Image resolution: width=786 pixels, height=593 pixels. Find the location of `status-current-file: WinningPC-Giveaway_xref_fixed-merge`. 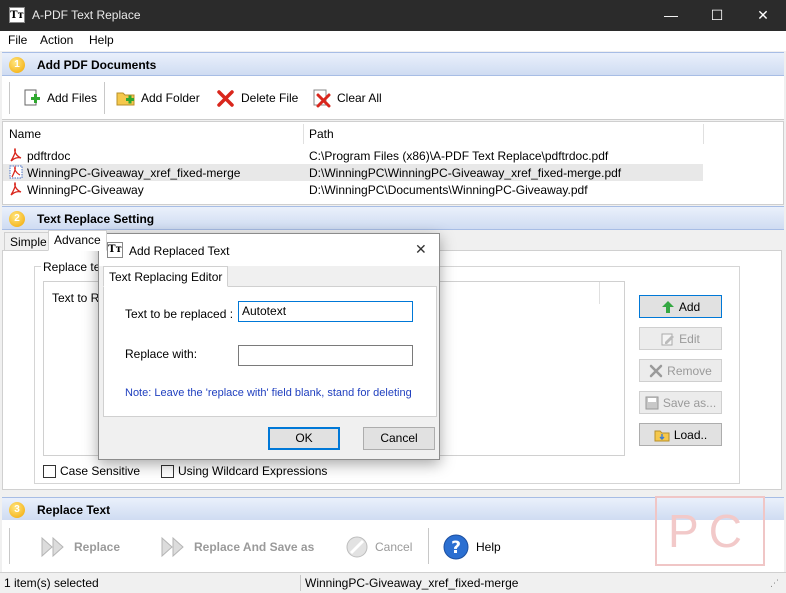

status-current-file: WinningPC-Giveaway_xref_fixed-merge is located at coordinates (412, 583).